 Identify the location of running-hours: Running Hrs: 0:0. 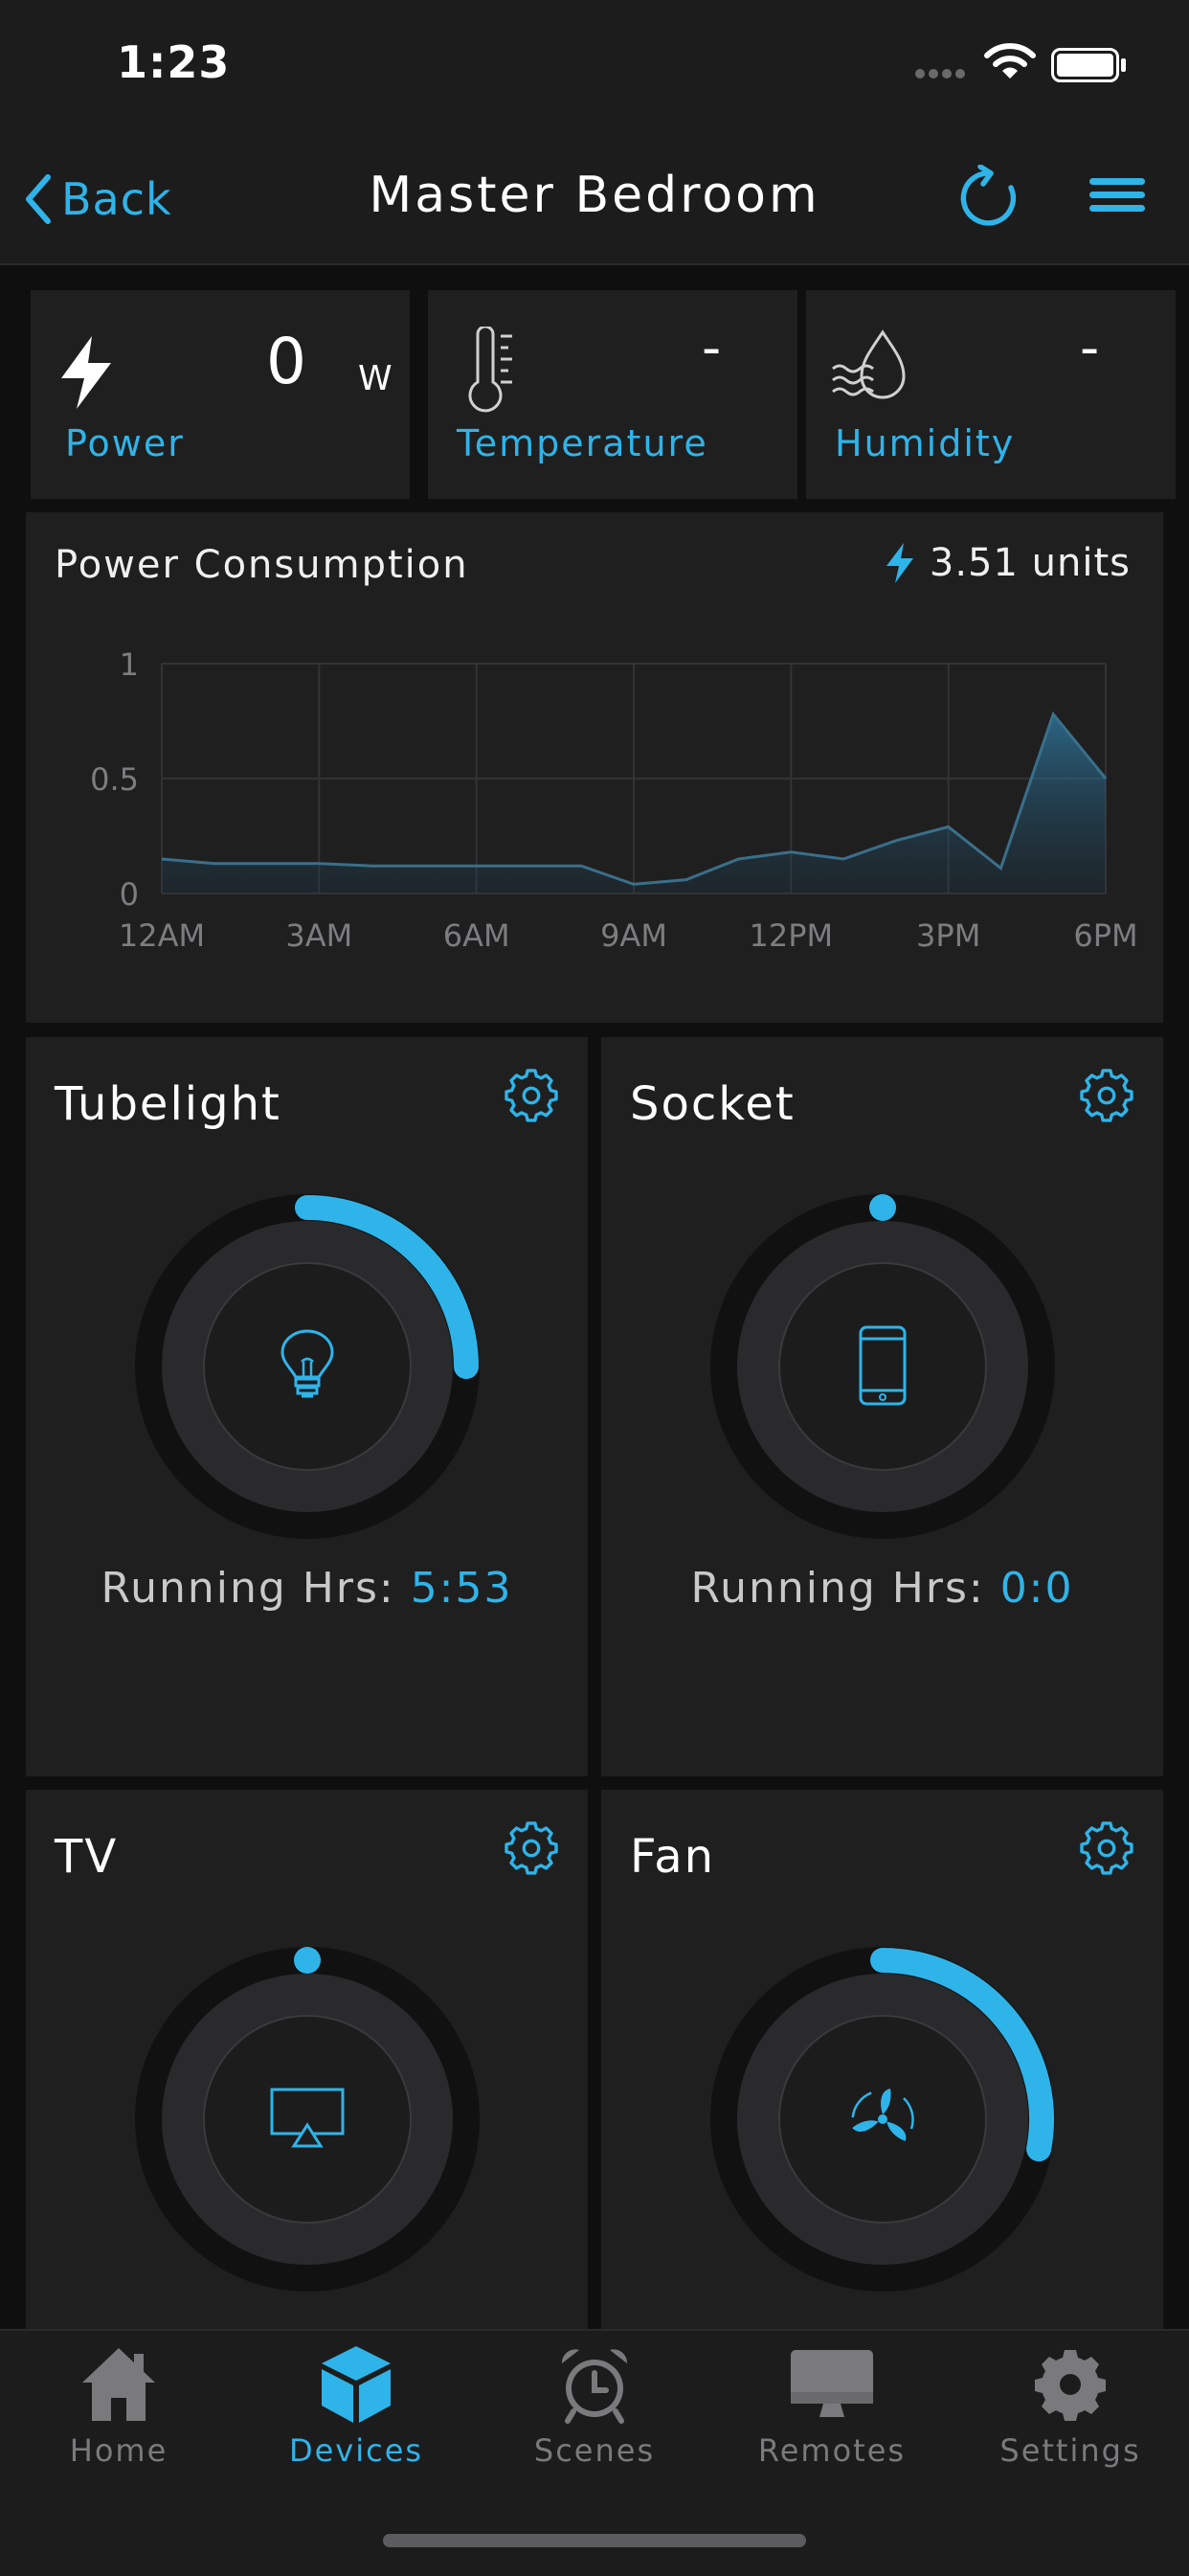
(882, 1588).